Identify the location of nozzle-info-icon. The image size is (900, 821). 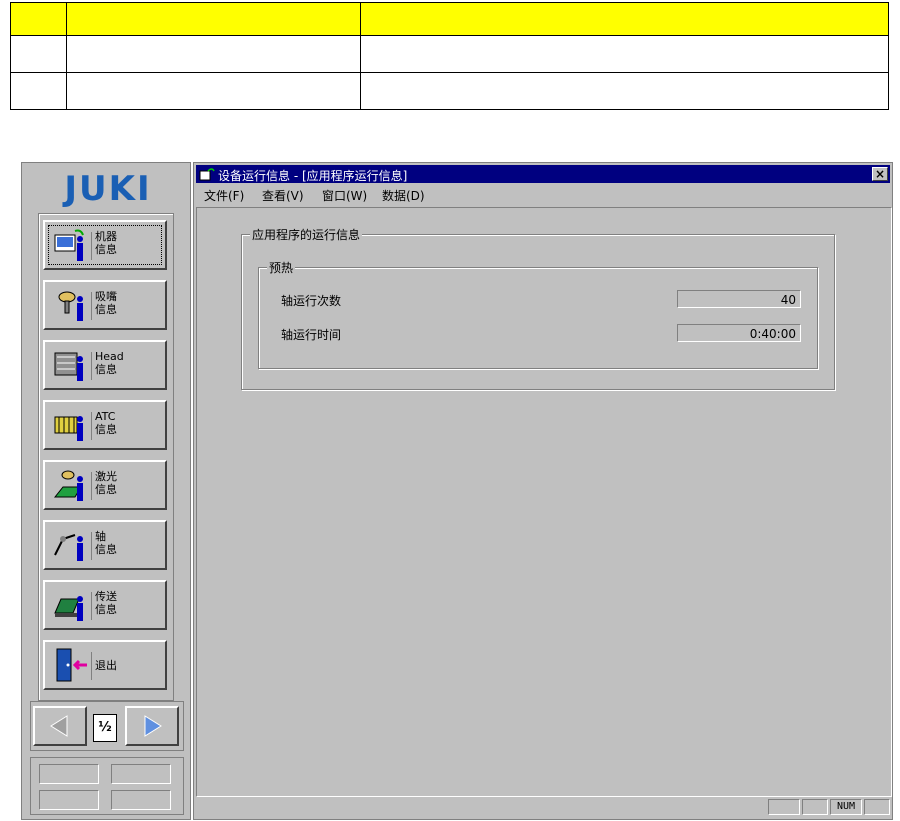
(70, 306).